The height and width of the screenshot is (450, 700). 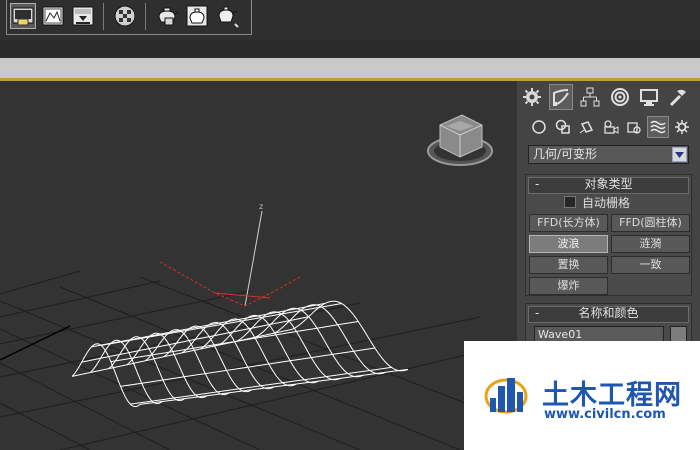 I want to click on grid-axis-line, so click(x=35, y=343).